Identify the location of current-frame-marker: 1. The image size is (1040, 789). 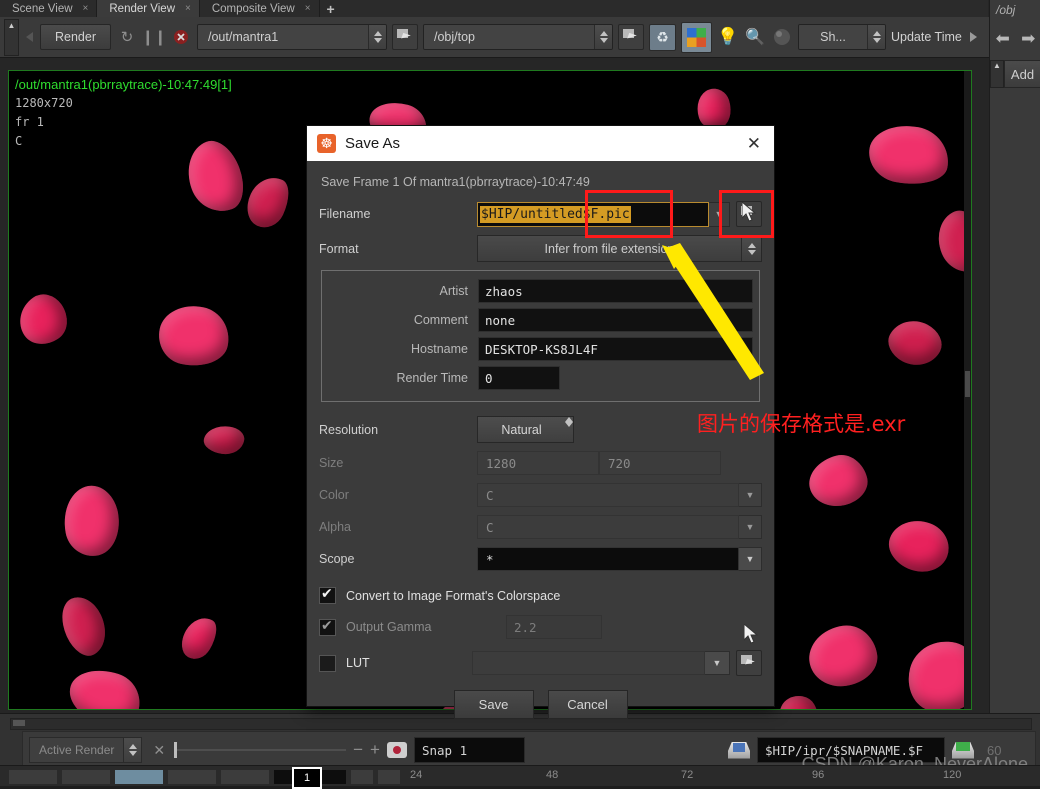
(307, 778).